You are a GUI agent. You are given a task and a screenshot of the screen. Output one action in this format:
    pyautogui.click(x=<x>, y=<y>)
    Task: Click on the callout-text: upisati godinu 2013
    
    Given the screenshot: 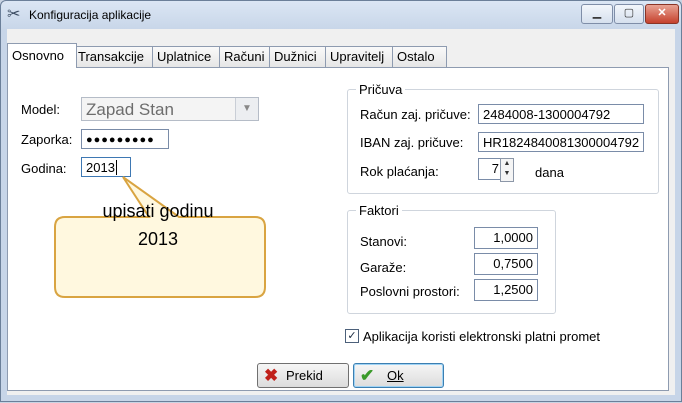 What is the action you would take?
    pyautogui.click(x=158, y=225)
    